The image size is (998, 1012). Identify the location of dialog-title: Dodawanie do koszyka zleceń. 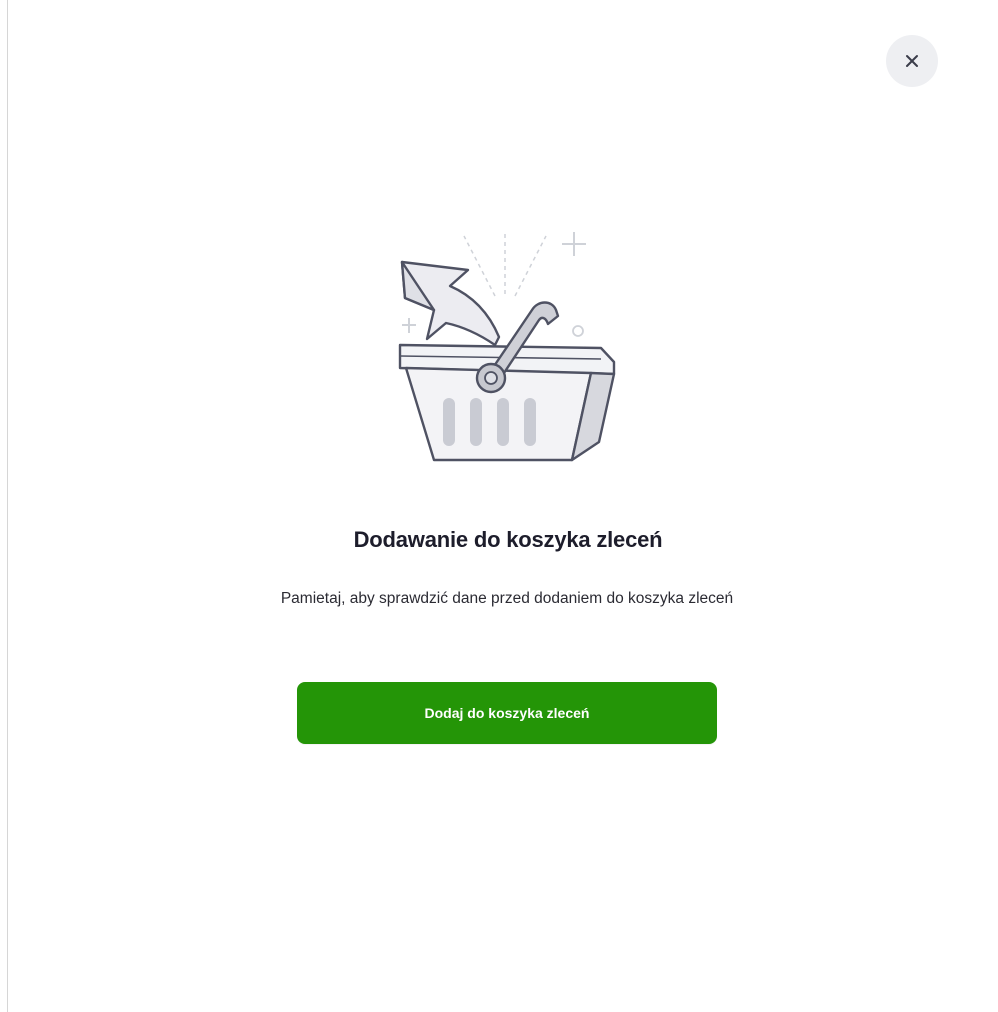
(508, 539).